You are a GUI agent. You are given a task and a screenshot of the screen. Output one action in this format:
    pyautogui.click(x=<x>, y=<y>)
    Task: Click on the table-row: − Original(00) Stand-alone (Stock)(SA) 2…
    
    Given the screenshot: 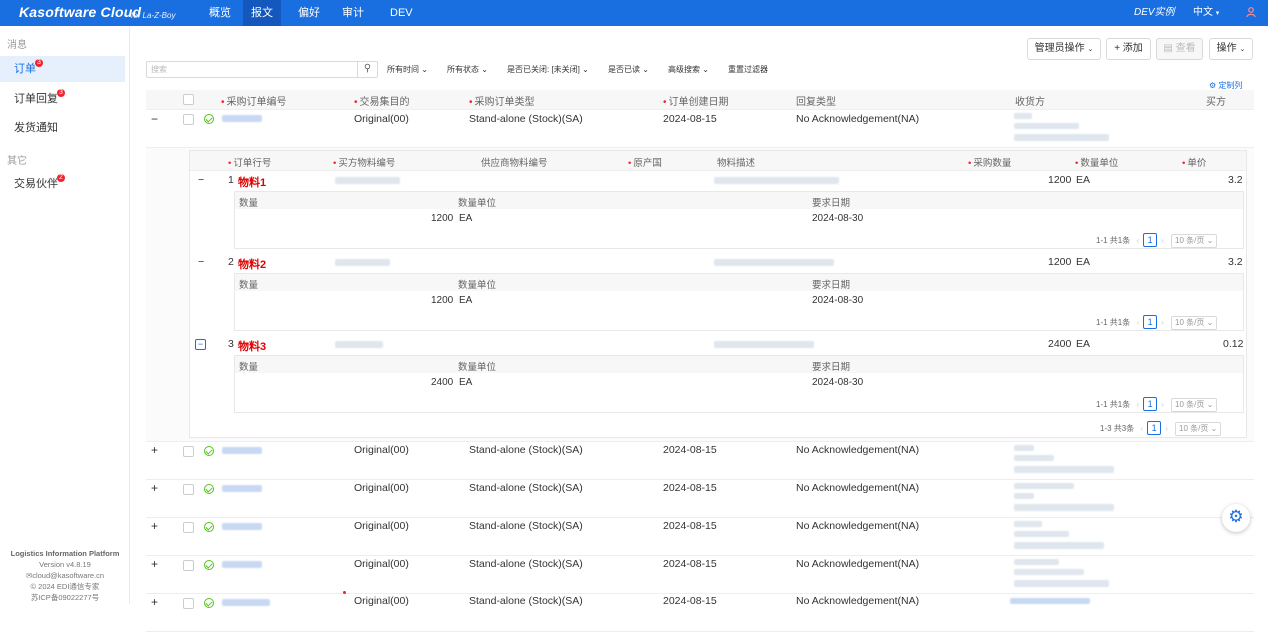 What is the action you would take?
    pyautogui.click(x=700, y=129)
    